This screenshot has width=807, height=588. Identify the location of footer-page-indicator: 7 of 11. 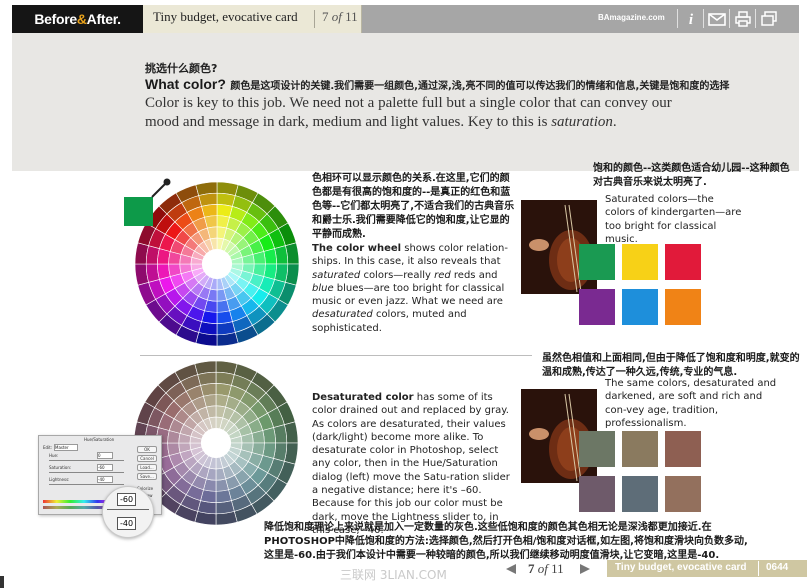
(546, 568).